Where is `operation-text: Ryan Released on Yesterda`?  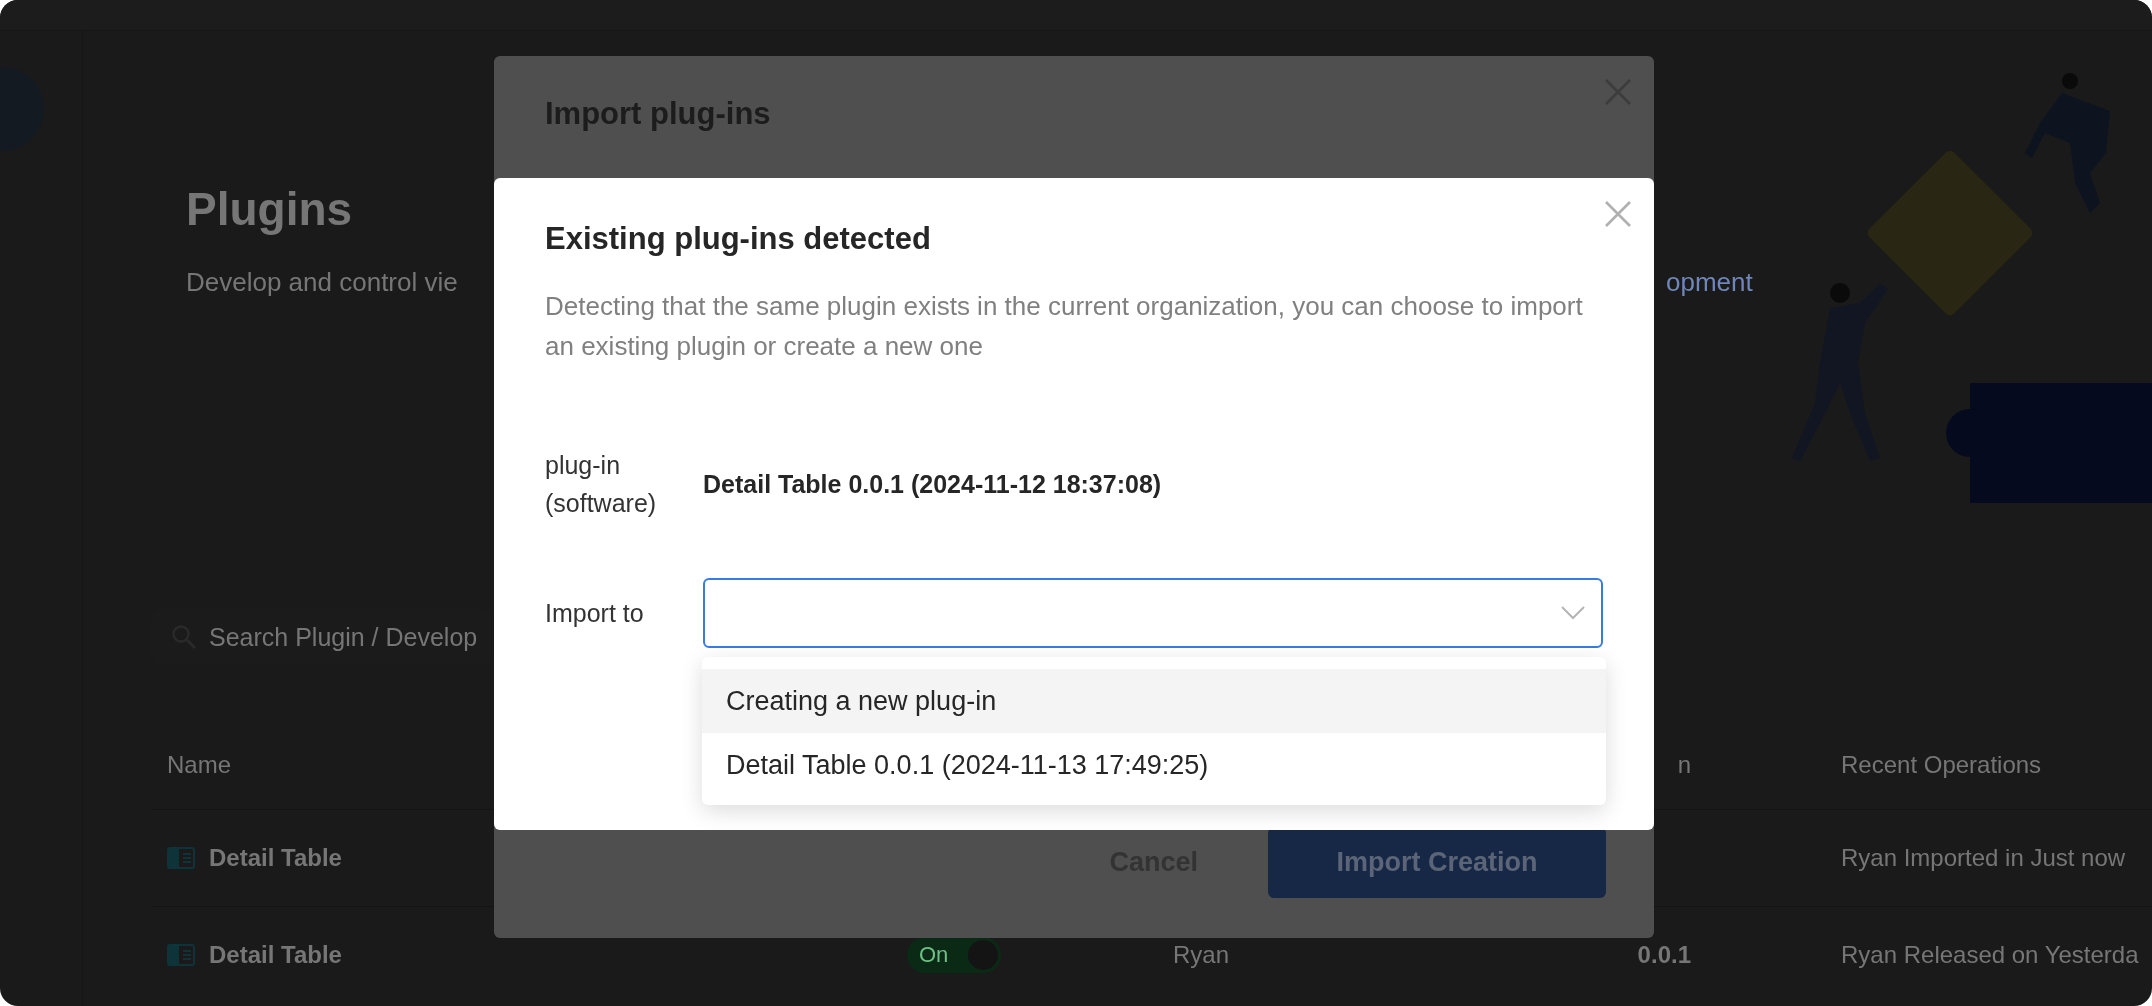 operation-text: Ryan Released on Yesterda is located at coordinates (1990, 955).